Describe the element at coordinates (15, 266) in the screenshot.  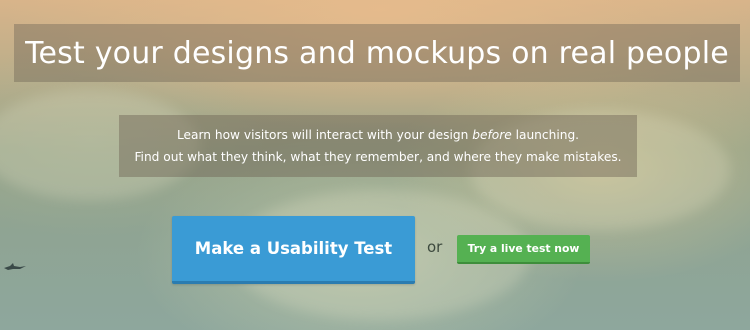
I see `bird-silhouette-icon` at that location.